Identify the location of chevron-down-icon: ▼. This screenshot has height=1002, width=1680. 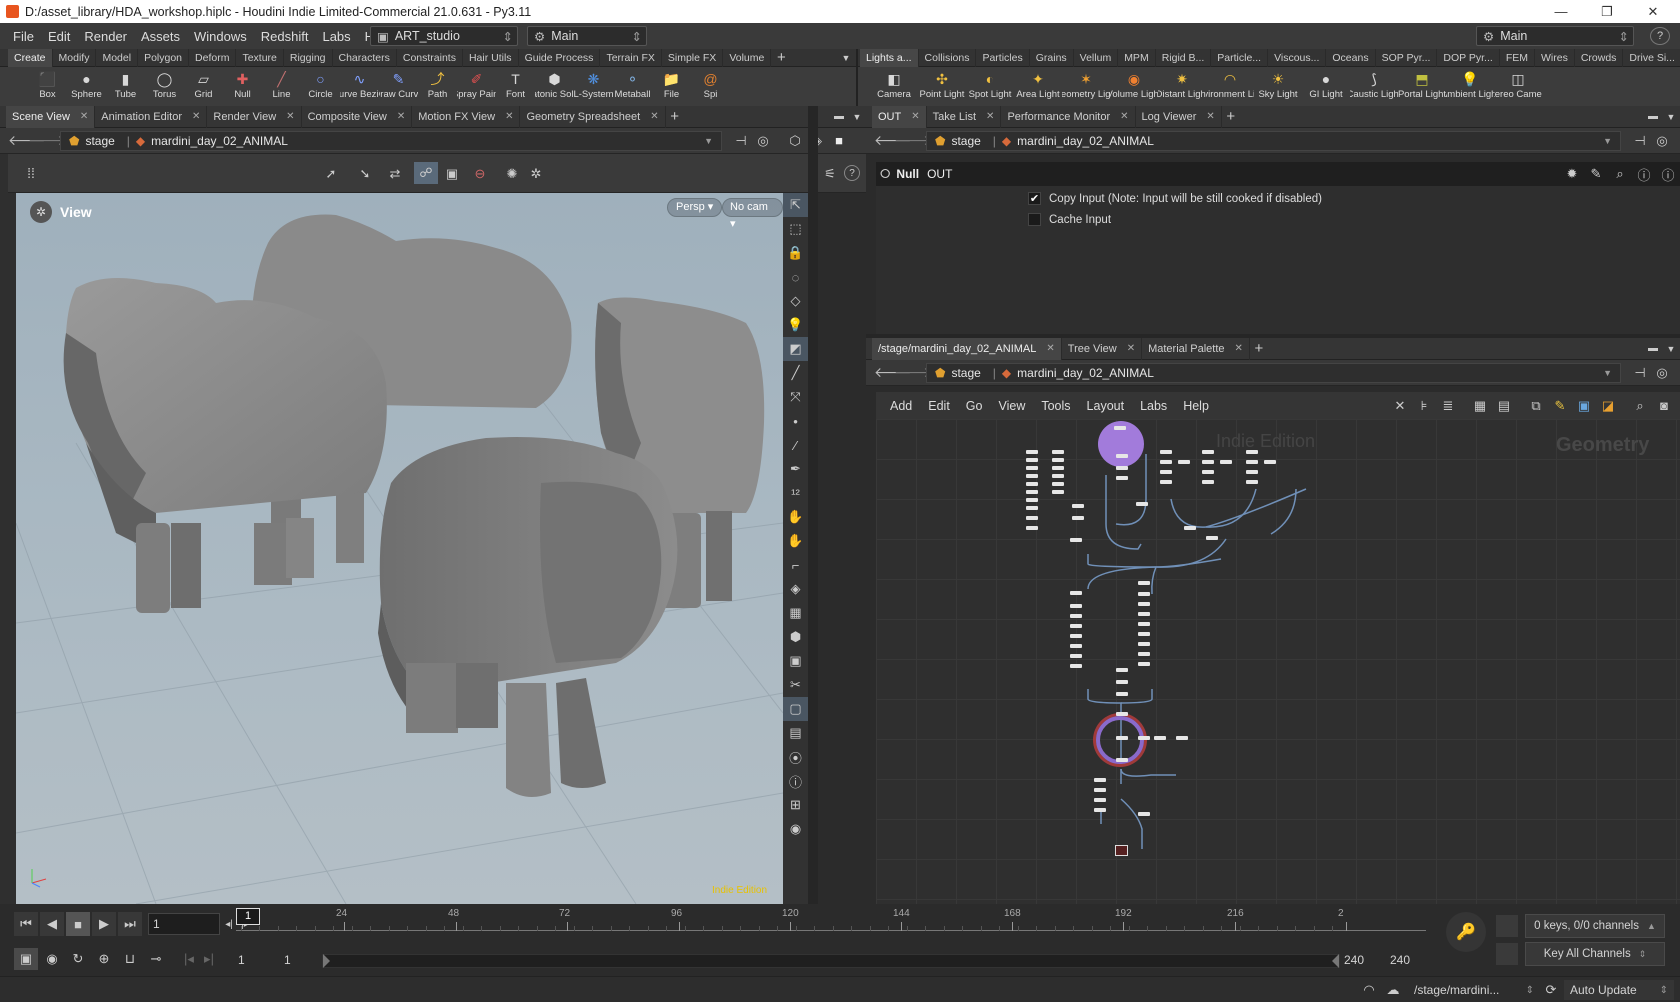
(1607, 373).